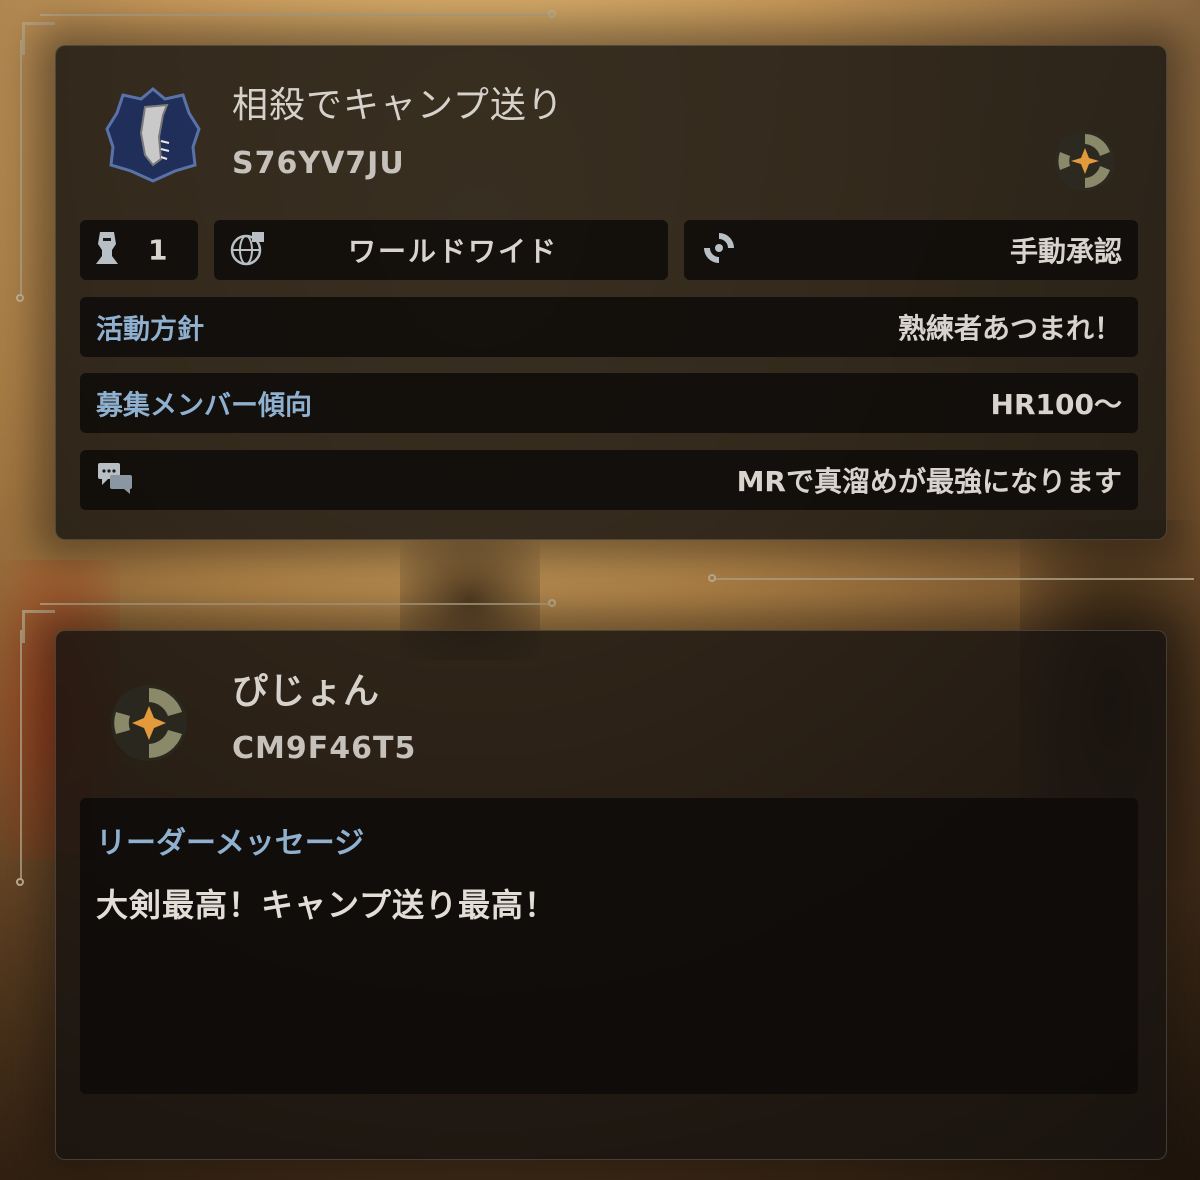 This screenshot has width=1200, height=1180. I want to click on member-tendency-label: 募集メンバー傾向, so click(204, 406).